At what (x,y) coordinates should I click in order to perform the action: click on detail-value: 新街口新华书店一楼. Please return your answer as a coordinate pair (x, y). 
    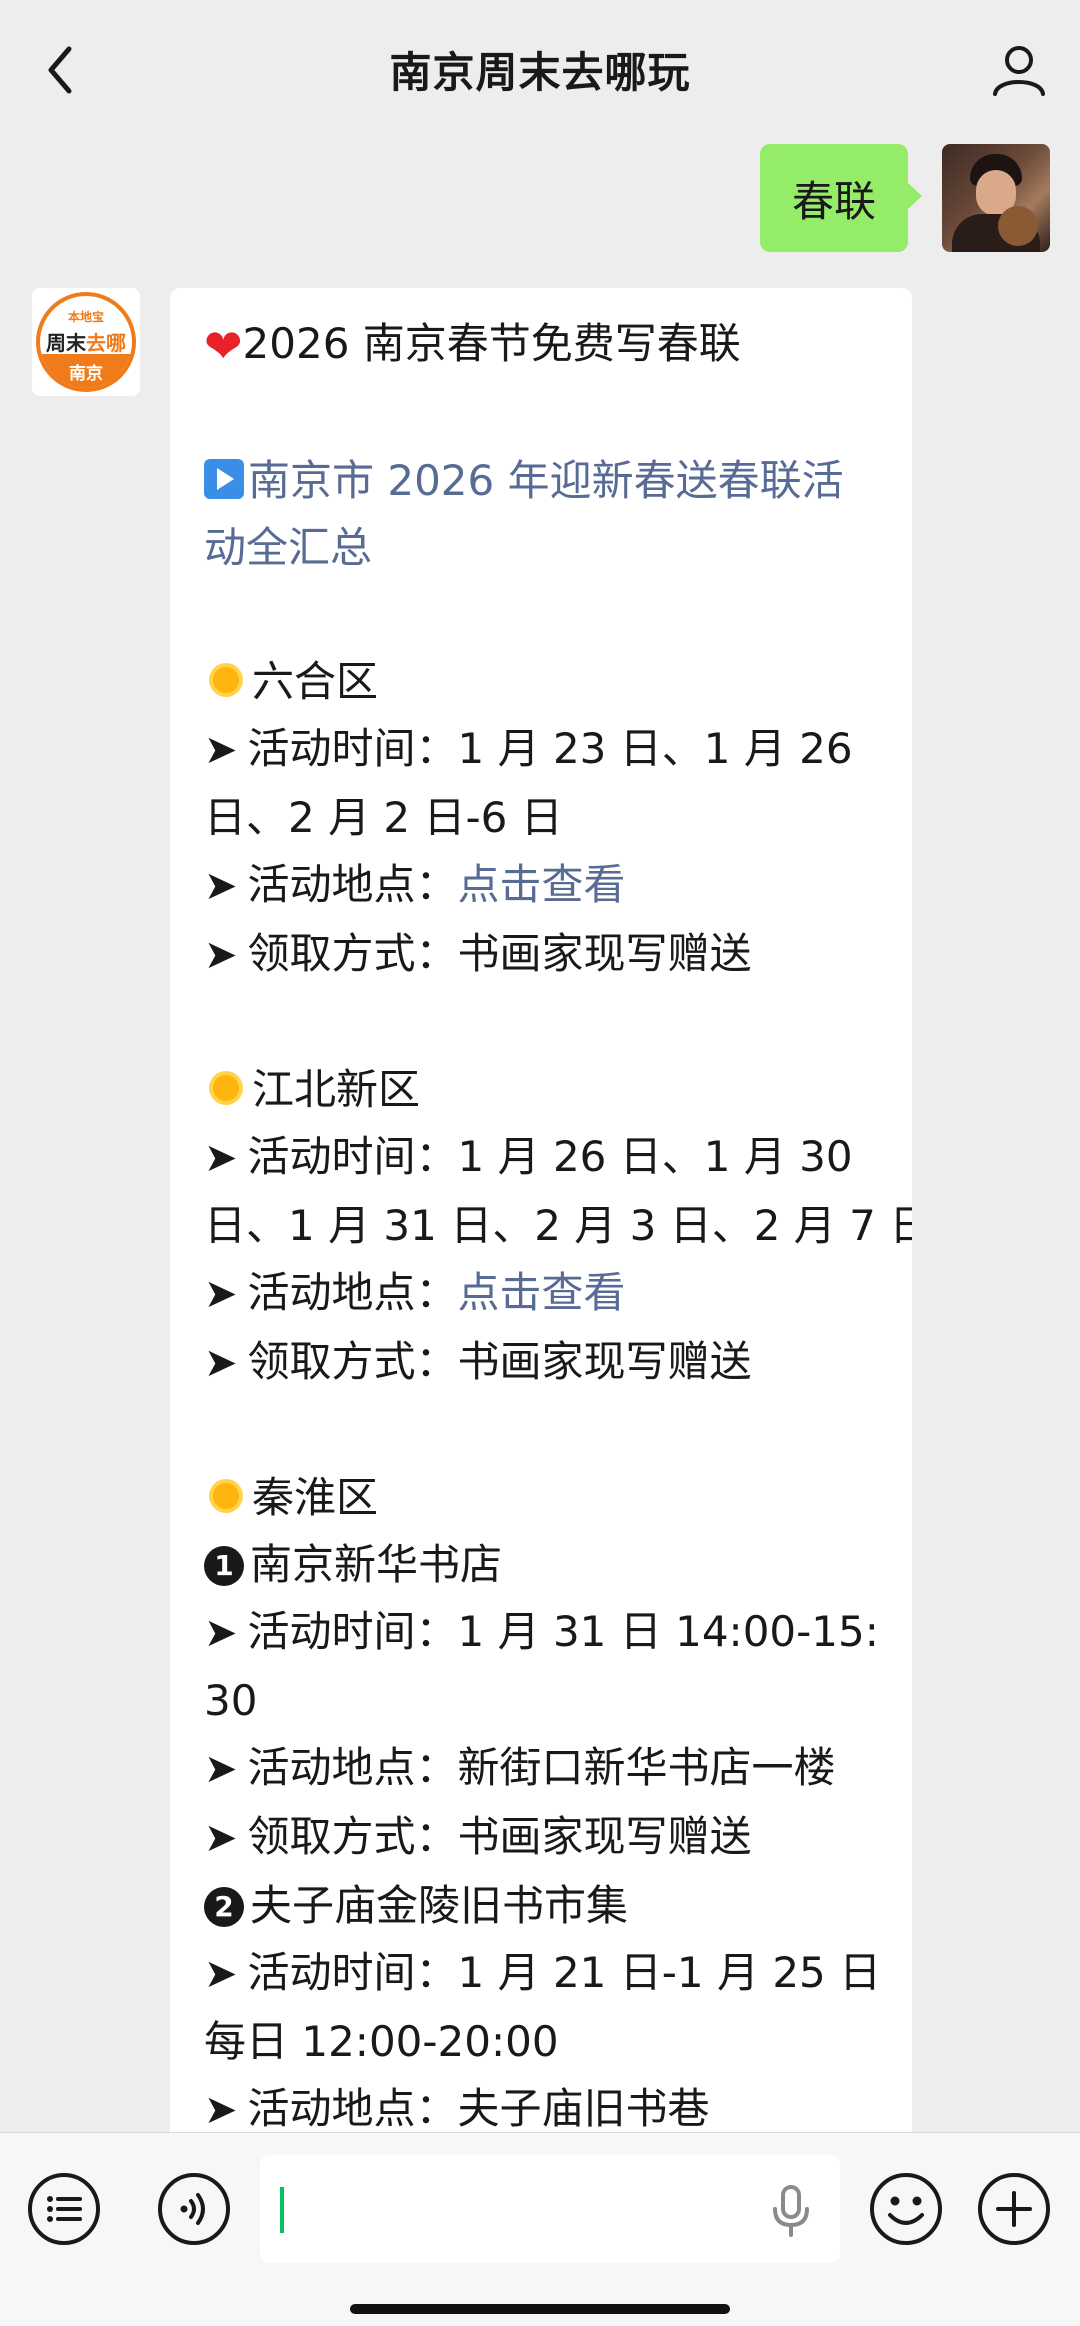
    Looking at the image, I should click on (646, 1767).